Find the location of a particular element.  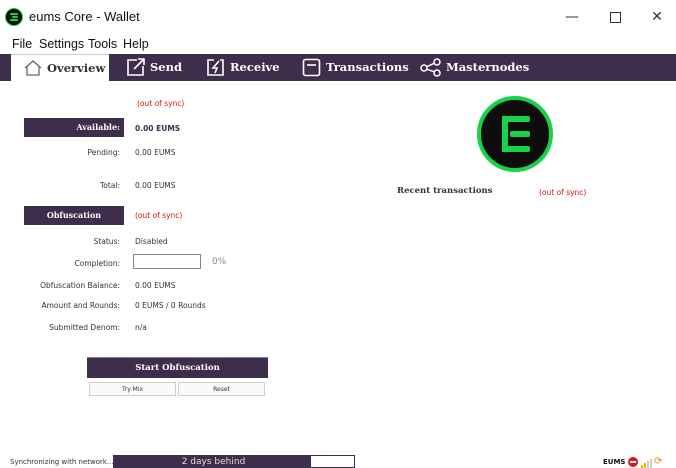

obfuscation-balance-label: Obfuscation Balance: is located at coordinates (80, 285).